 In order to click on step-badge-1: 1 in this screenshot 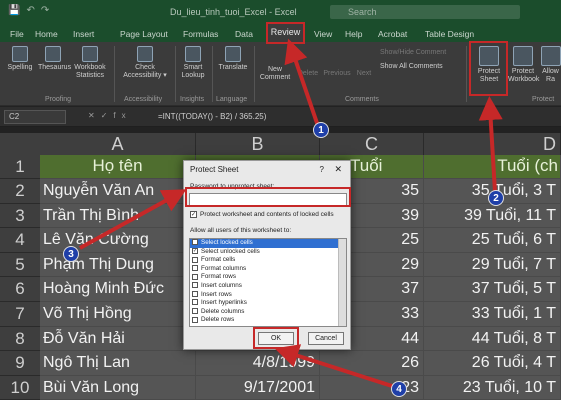, I will do `click(321, 130)`.